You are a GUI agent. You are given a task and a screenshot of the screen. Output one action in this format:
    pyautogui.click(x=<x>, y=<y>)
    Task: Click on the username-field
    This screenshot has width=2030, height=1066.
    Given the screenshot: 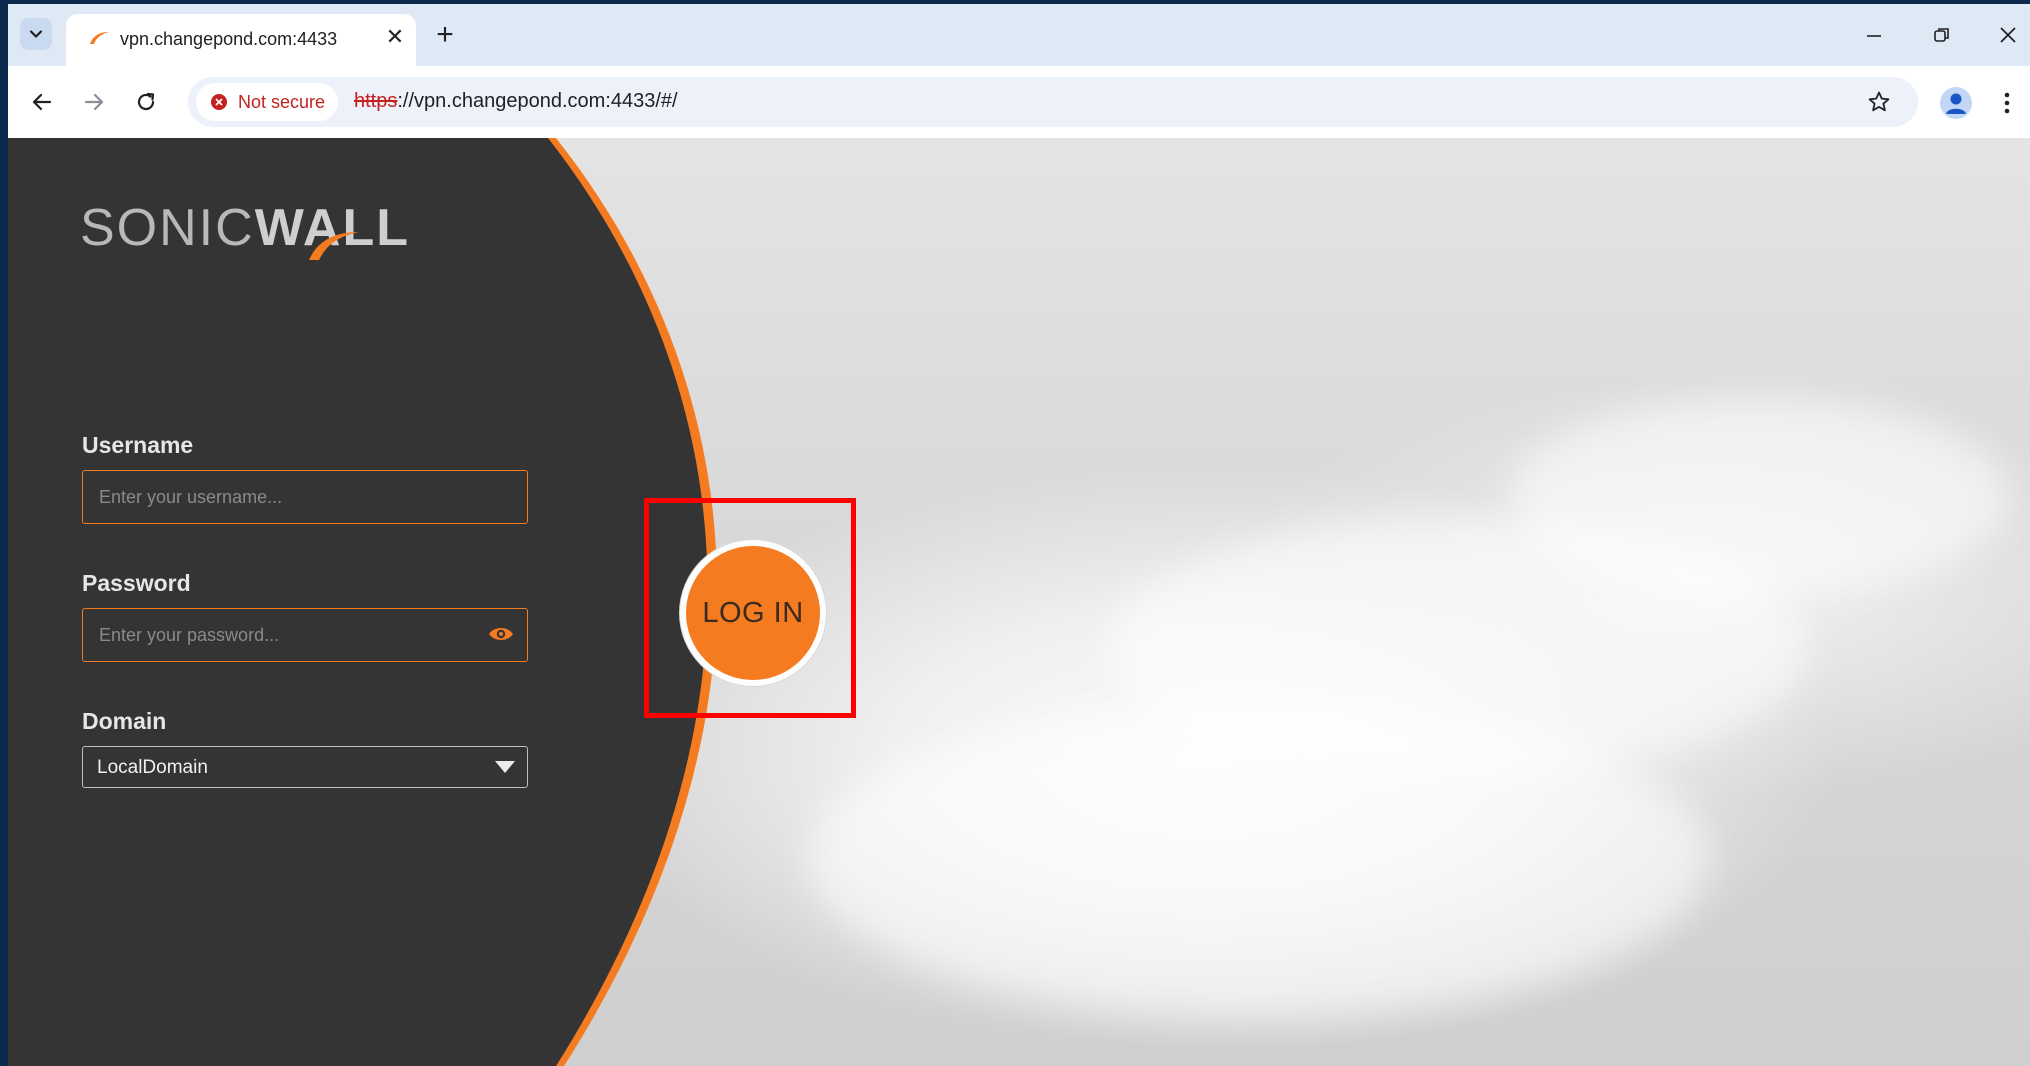 What is the action you would take?
    pyautogui.click(x=305, y=497)
    